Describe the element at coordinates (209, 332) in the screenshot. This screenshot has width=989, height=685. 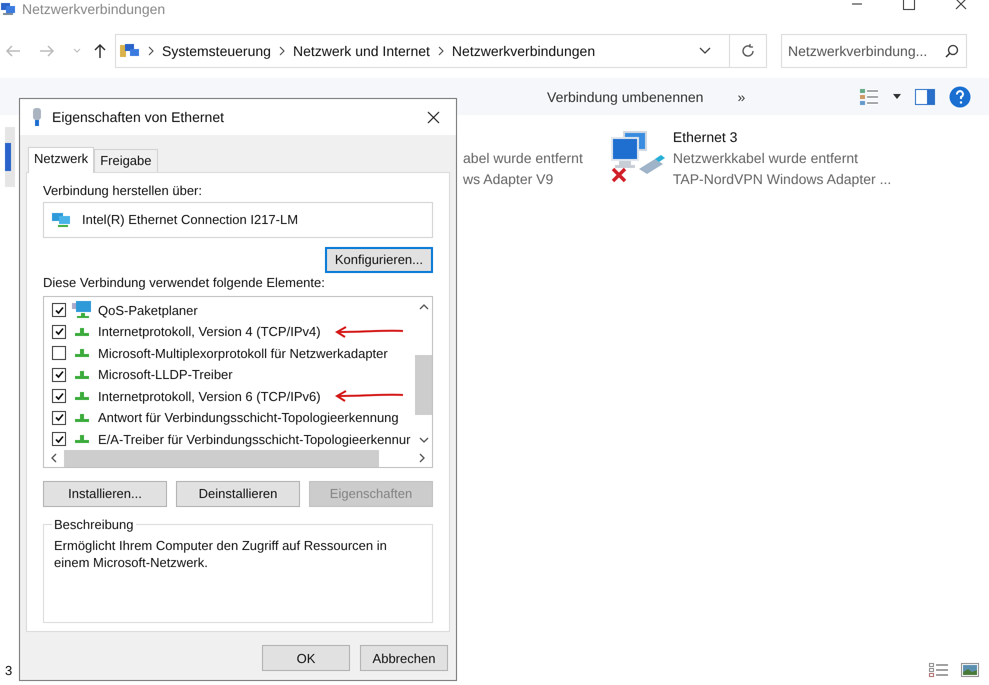
I see `element-label: Internetprotokoll, Version 4 (TCP/IPv4)` at that location.